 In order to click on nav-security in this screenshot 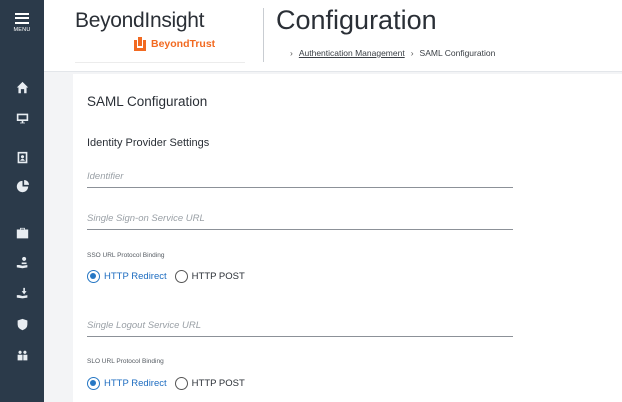, I will do `click(22, 324)`.